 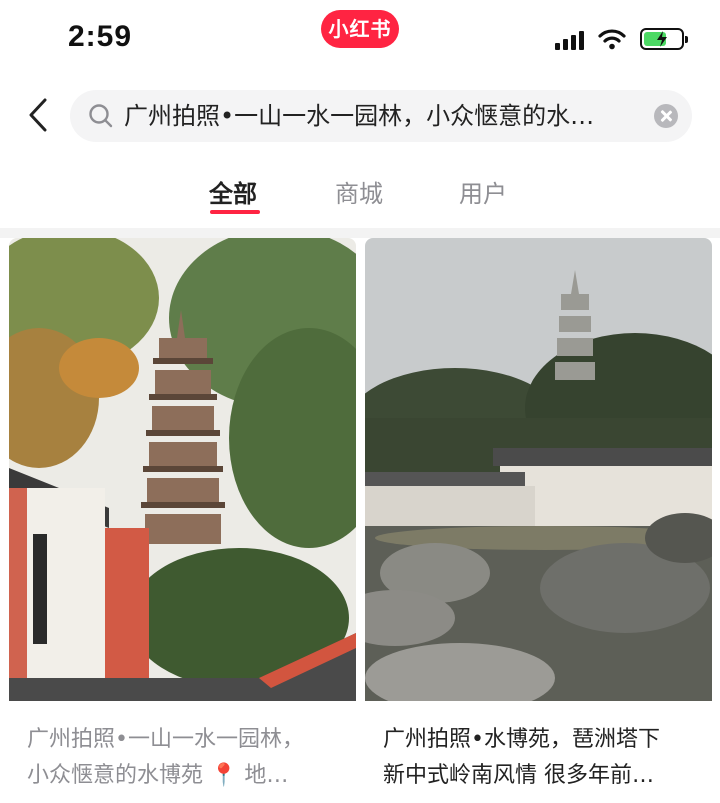 I want to click on wifi-icon, so click(x=612, y=39).